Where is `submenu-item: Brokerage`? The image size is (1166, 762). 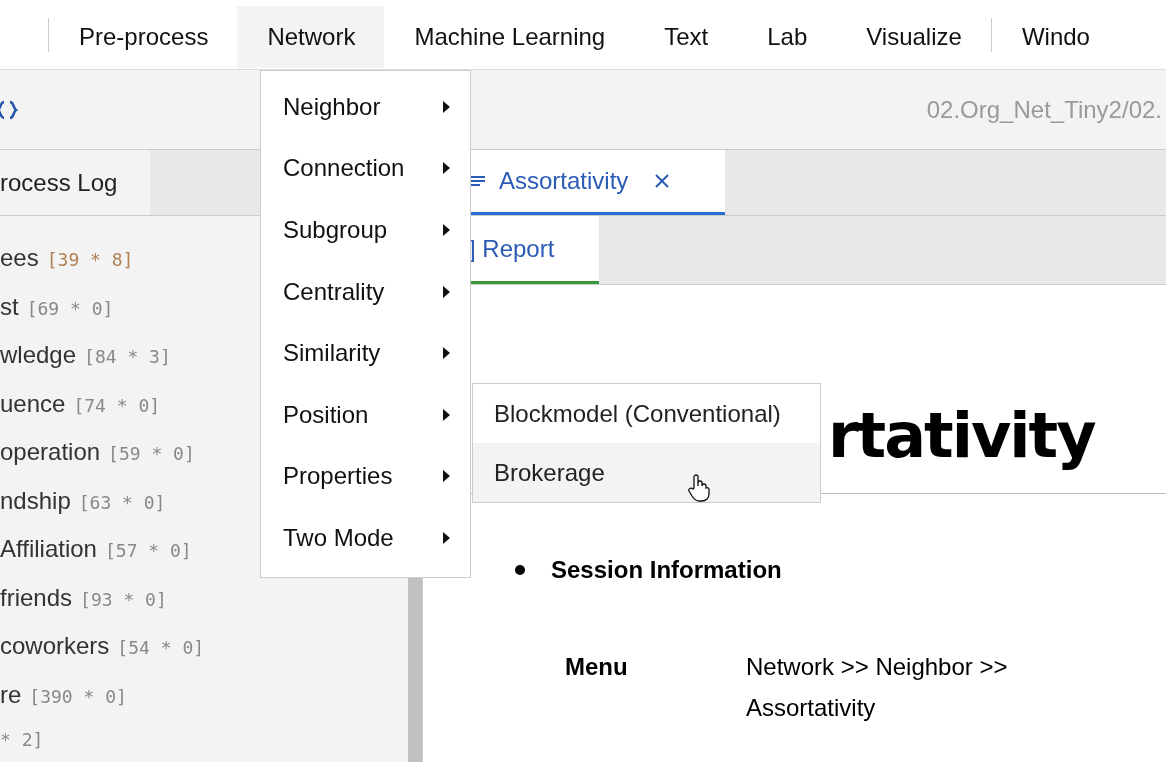
submenu-item: Brokerage is located at coordinates (646, 472).